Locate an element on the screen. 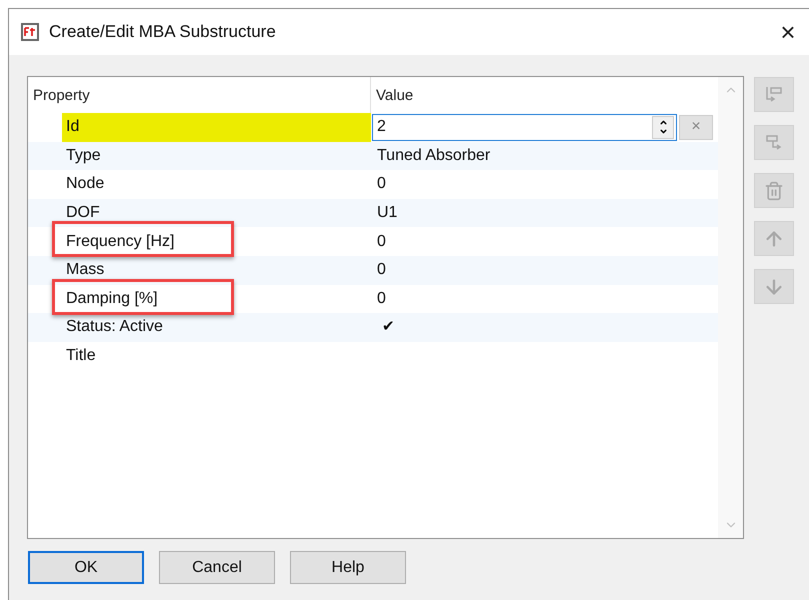 The image size is (809, 600). scrollbar is located at coordinates (730, 307).